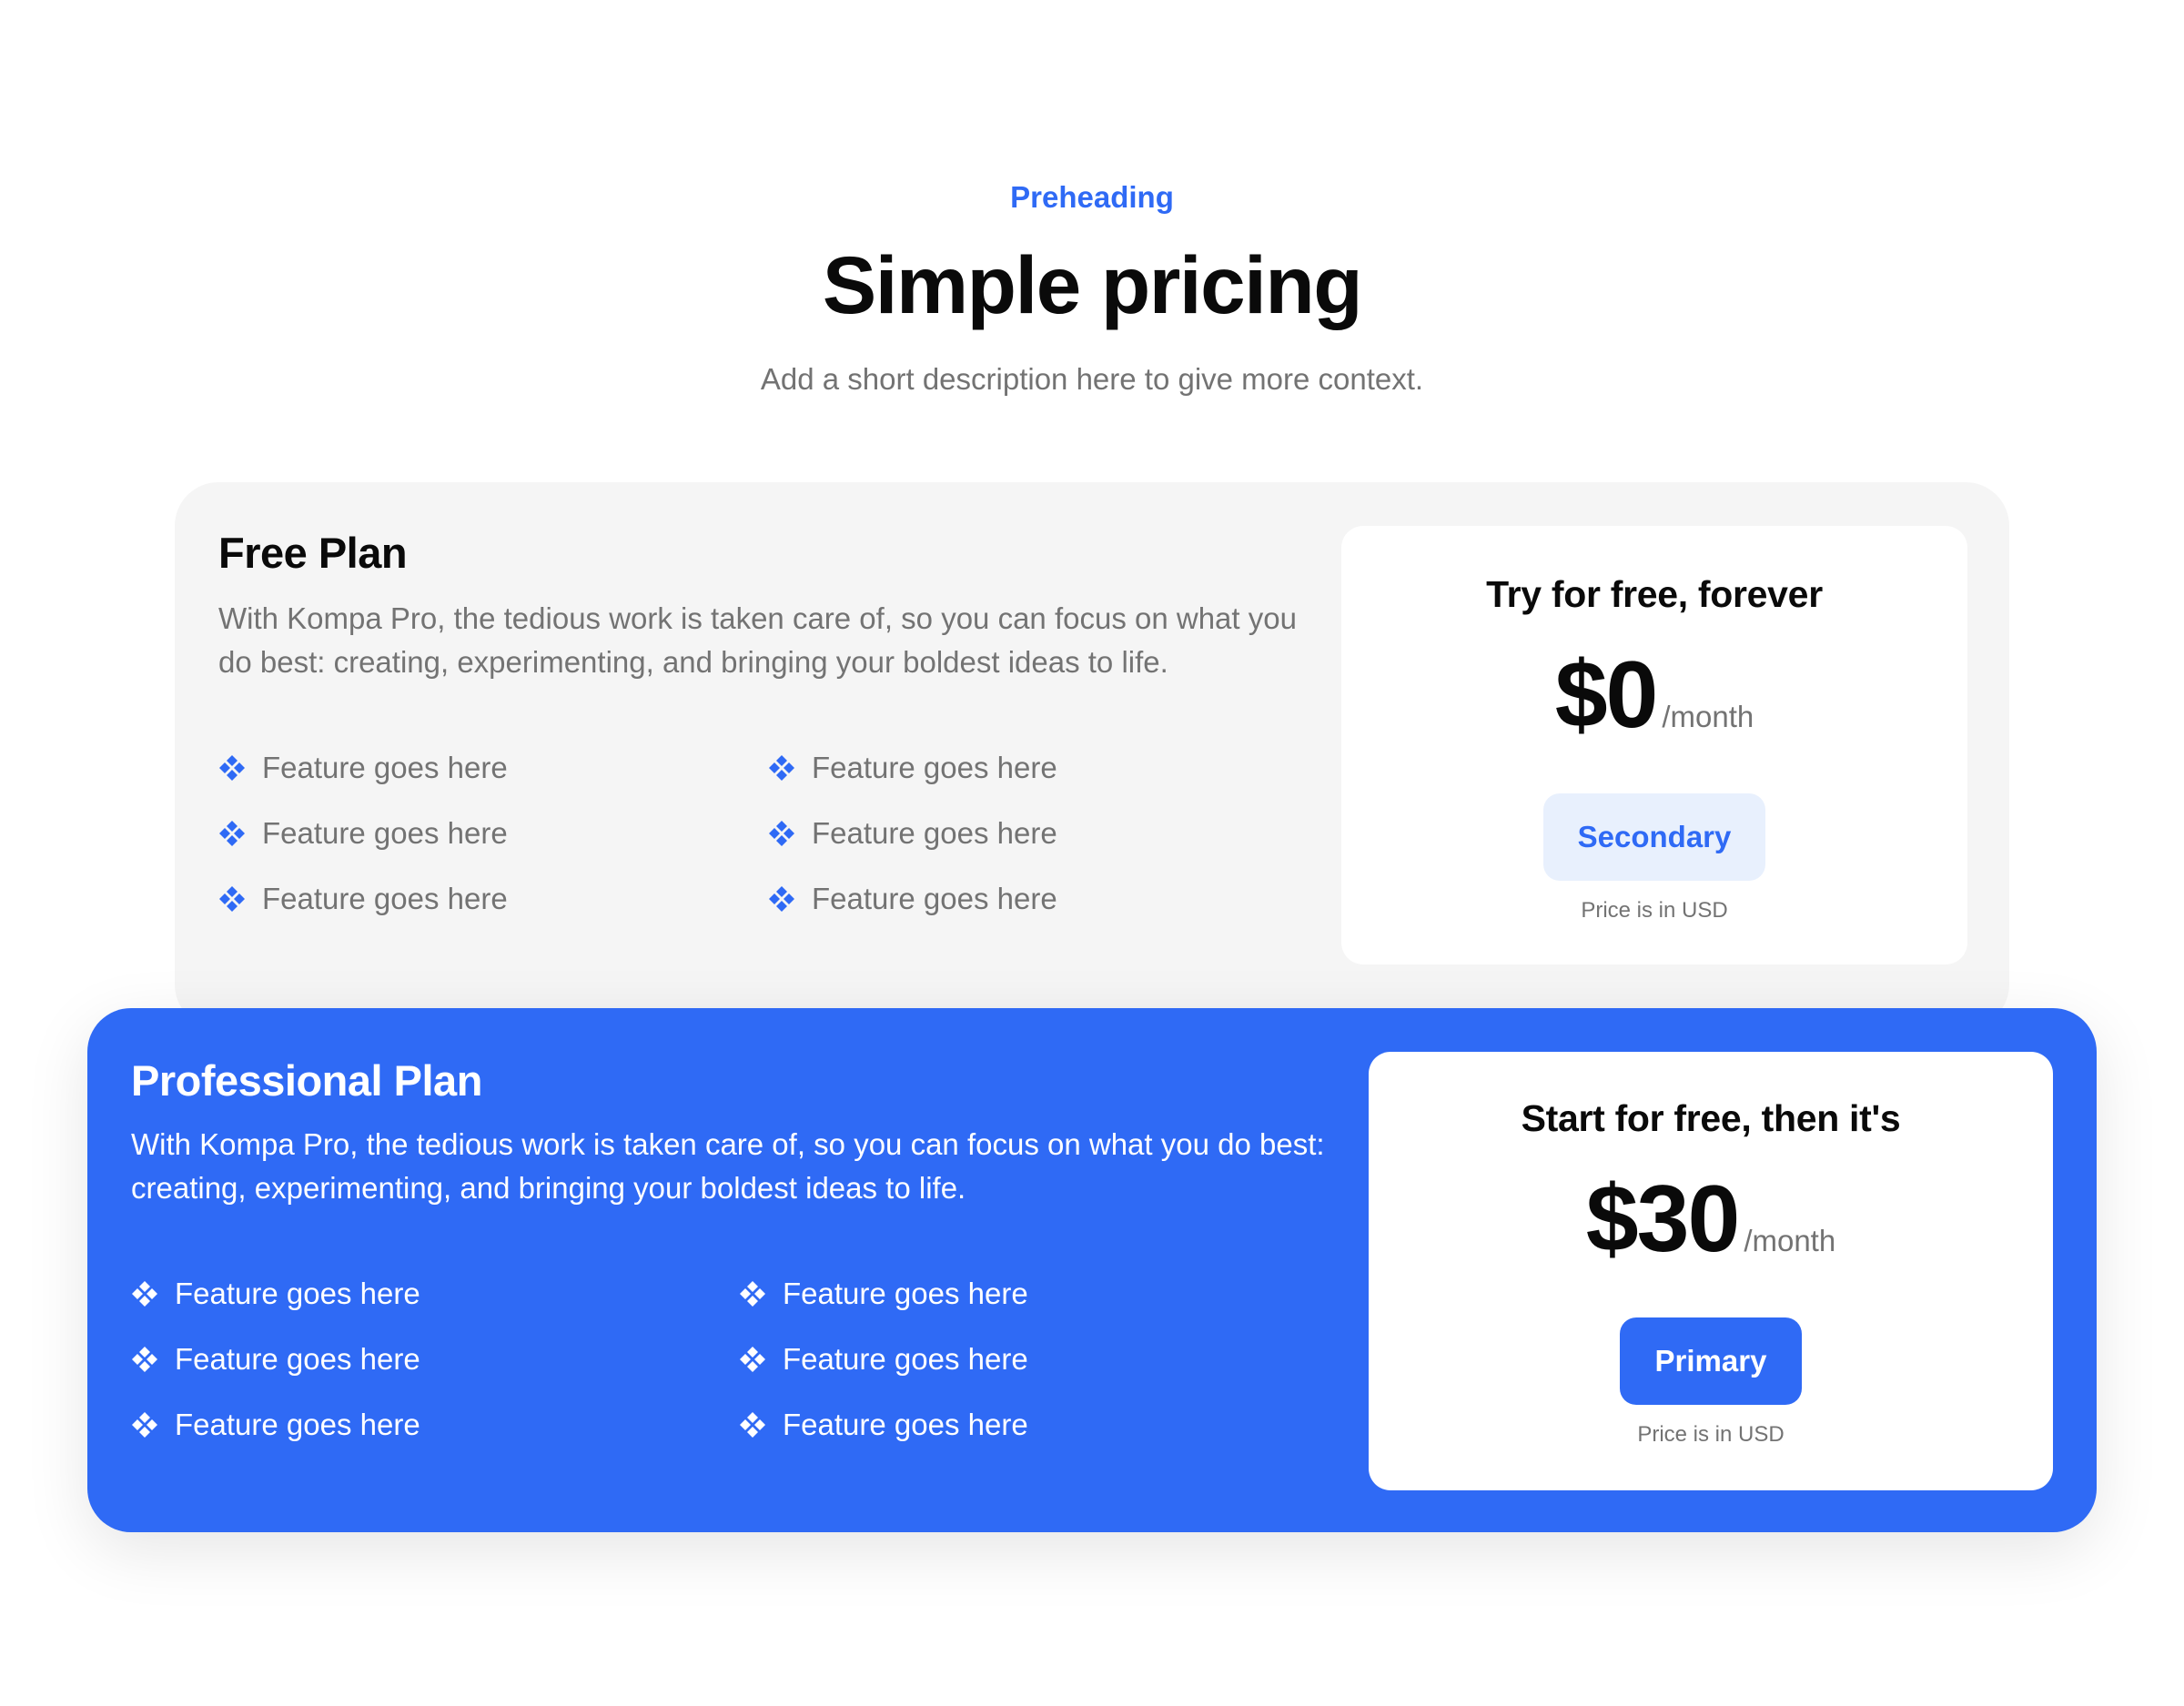 The width and height of the screenshot is (2184, 1706). I want to click on preheading: Preheading, so click(1092, 197).